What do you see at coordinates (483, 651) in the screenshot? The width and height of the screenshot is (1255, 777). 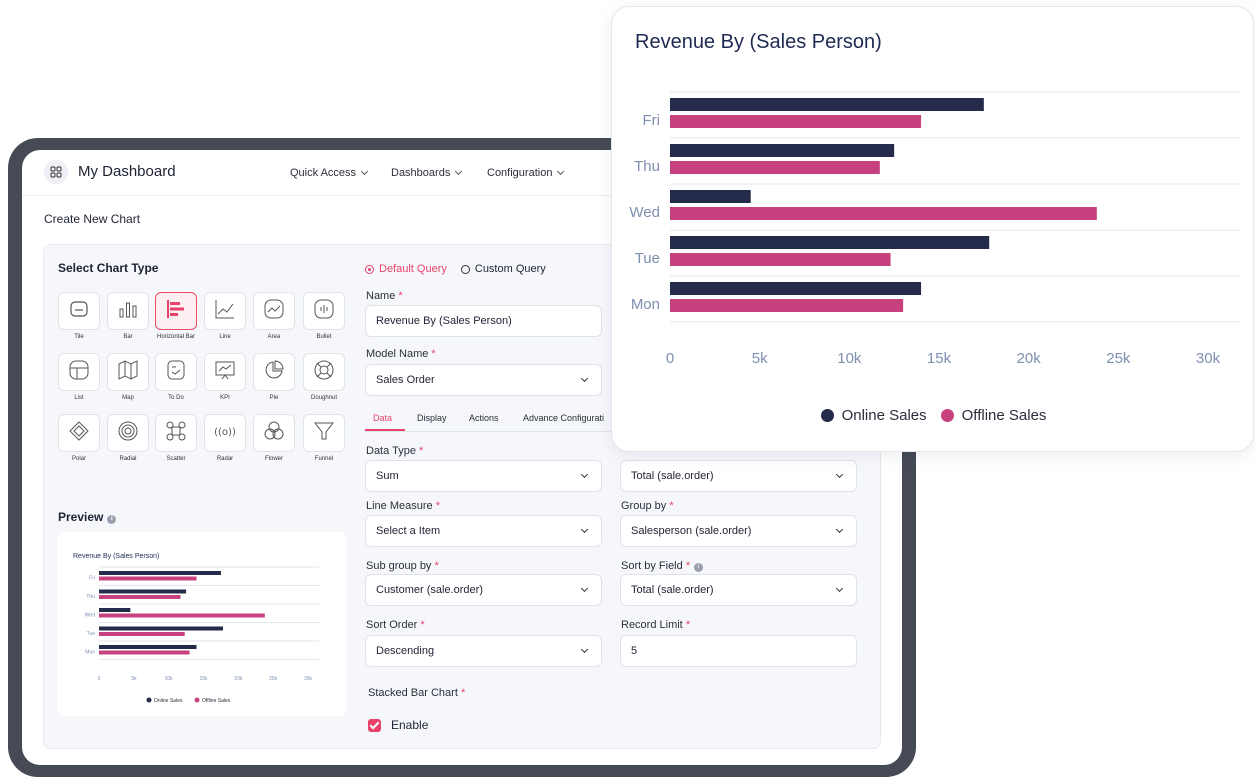 I see `sort-order-select: Descending` at bounding box center [483, 651].